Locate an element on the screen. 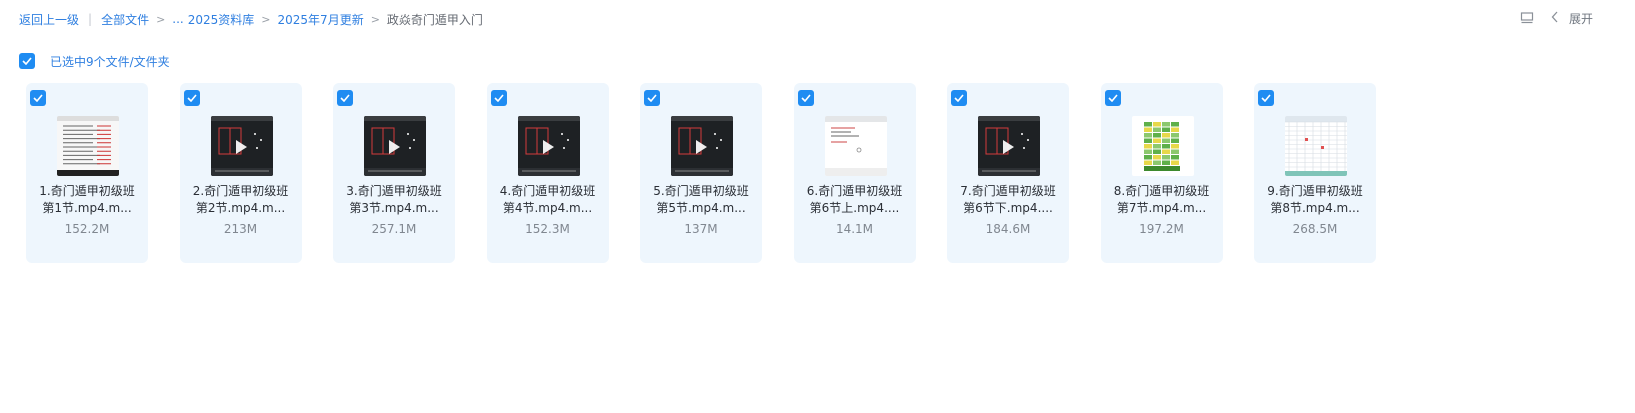 The height and width of the screenshot is (413, 1635). file-size: 213M is located at coordinates (240, 229).